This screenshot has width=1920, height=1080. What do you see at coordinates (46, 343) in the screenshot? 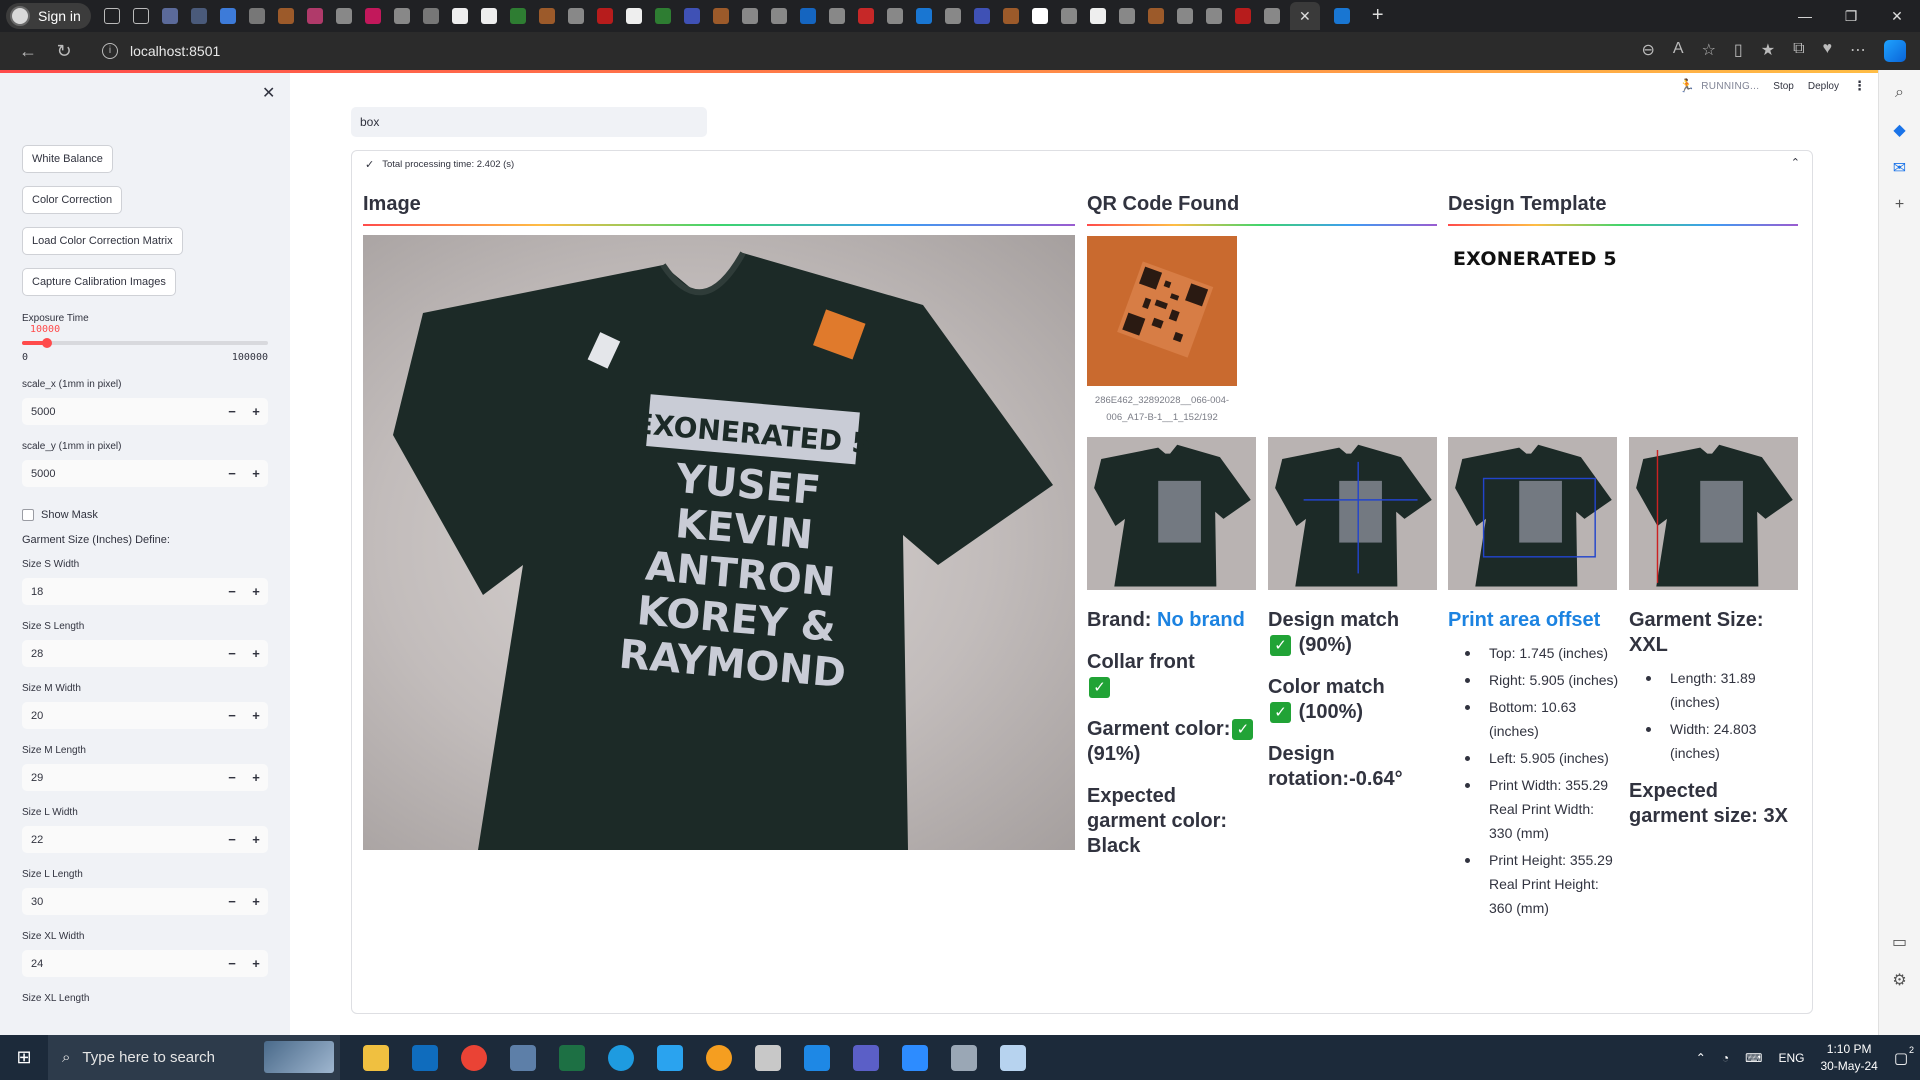
I see `exposure-slider-thumb` at bounding box center [46, 343].